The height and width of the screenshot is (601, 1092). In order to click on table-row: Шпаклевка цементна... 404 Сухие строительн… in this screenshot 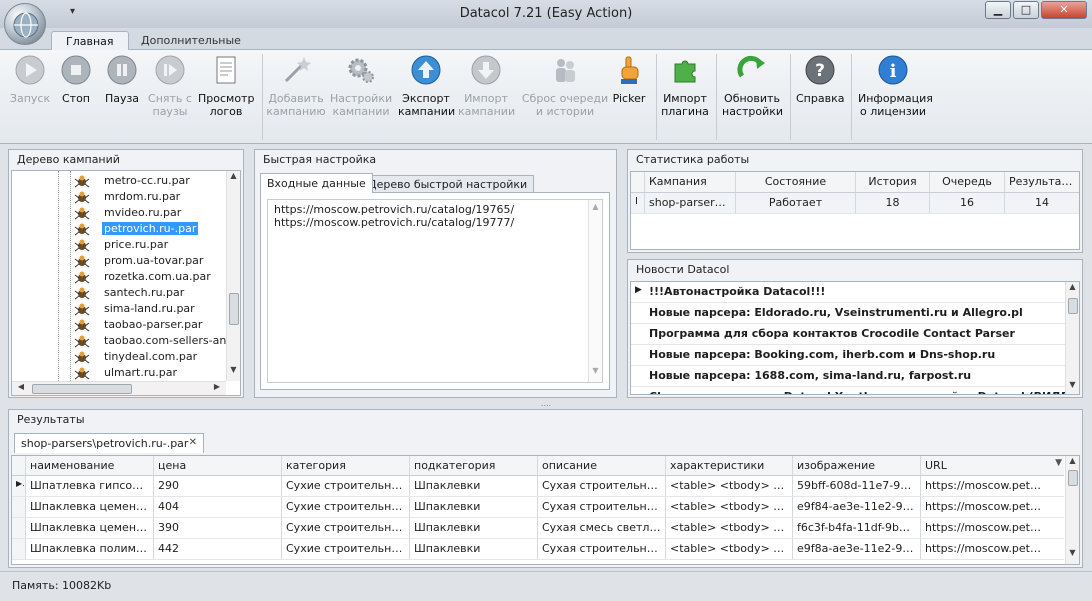, I will do `click(538, 507)`.